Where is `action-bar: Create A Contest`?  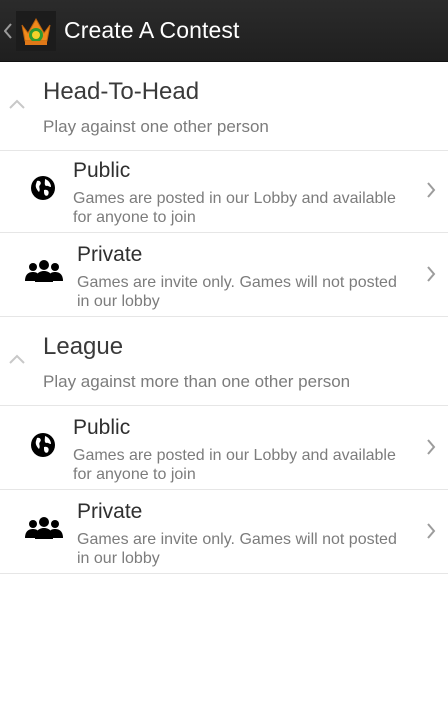 action-bar: Create A Contest is located at coordinates (224, 31).